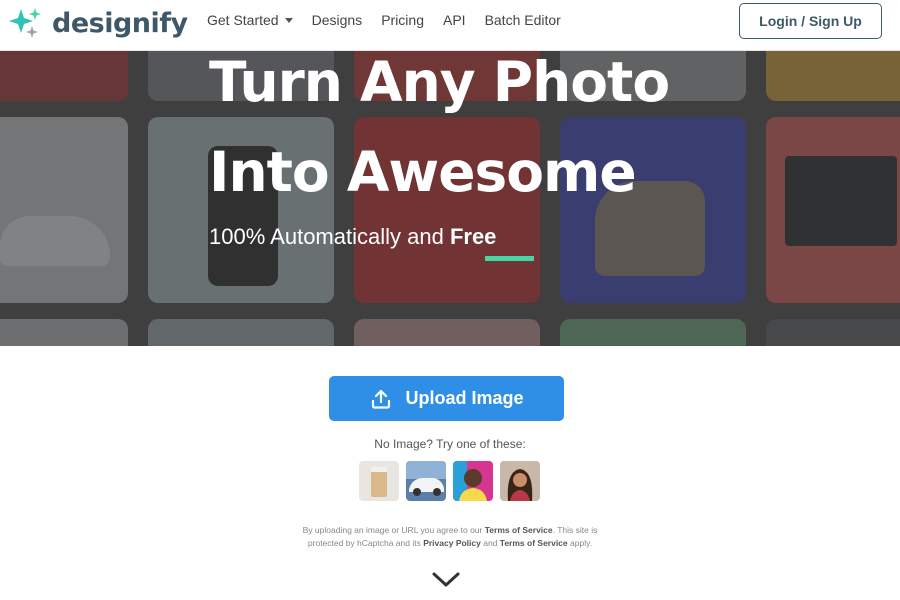  What do you see at coordinates (580, 543) in the screenshot?
I see `terms-text-5: apply.` at bounding box center [580, 543].